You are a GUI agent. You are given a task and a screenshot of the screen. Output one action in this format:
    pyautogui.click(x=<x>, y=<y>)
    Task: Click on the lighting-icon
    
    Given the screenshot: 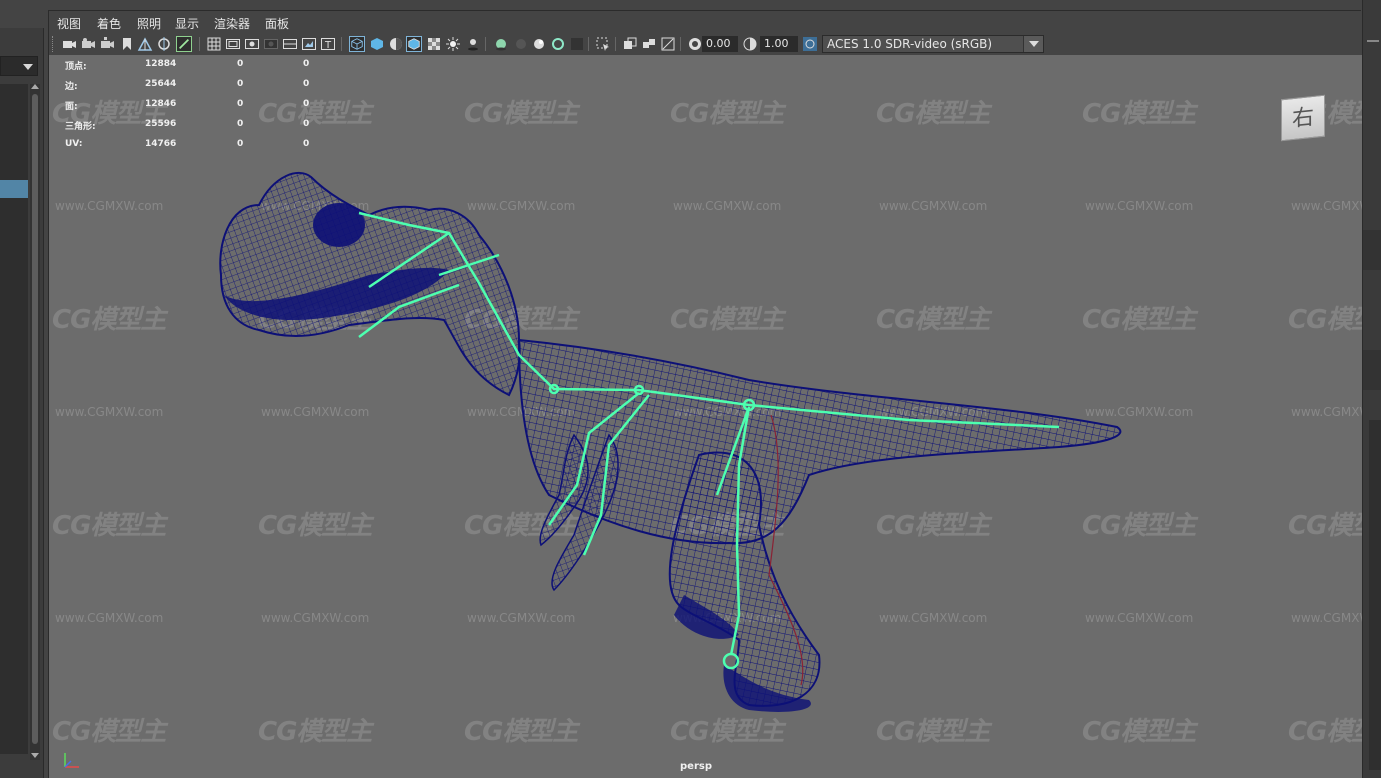 What is the action you would take?
    pyautogui.click(x=453, y=44)
    